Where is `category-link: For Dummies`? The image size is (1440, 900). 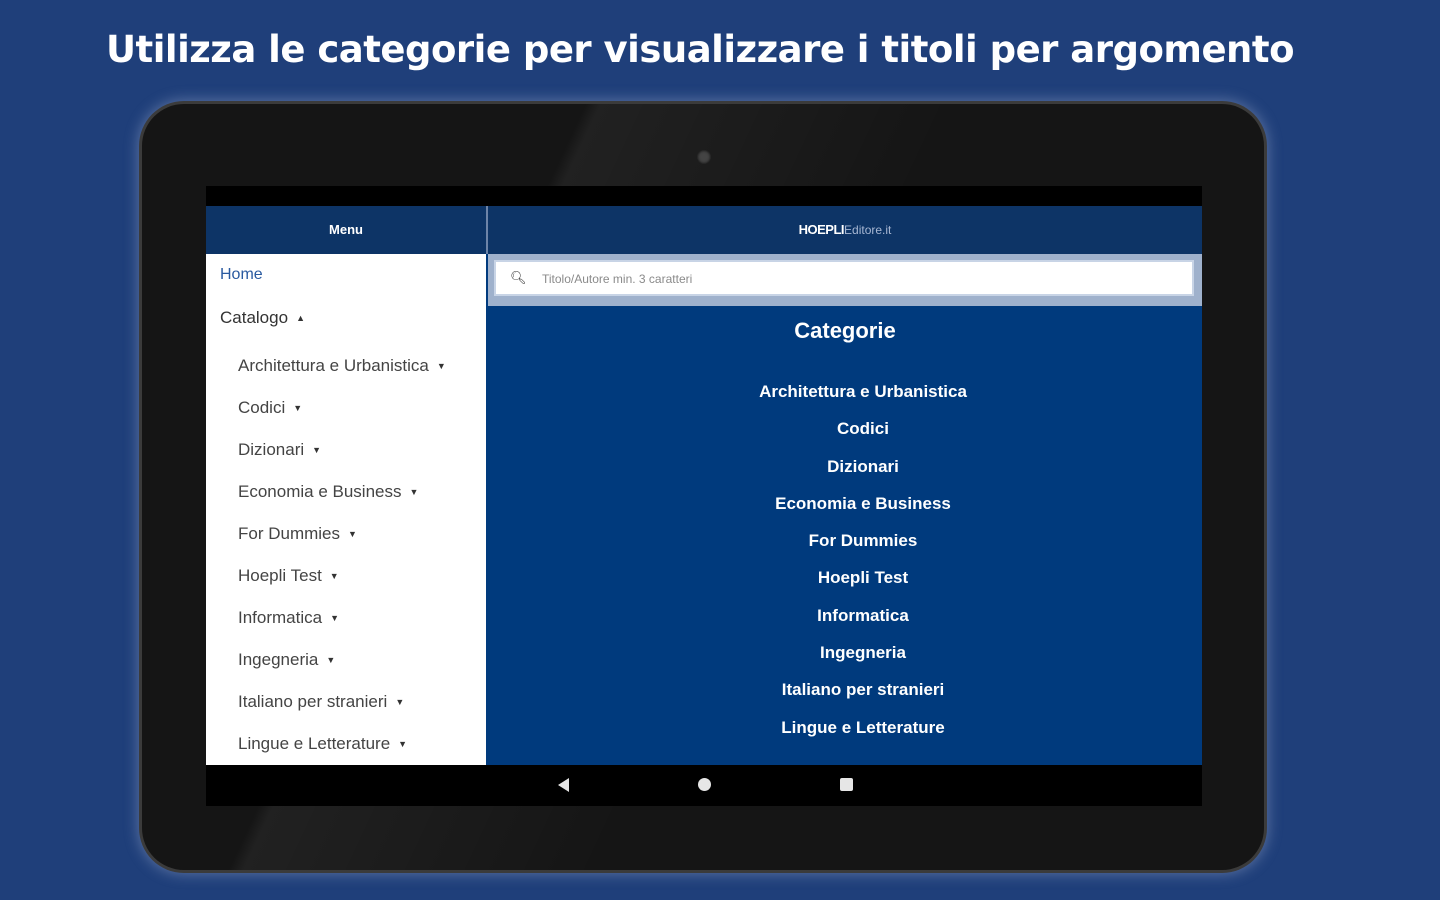 category-link: For Dummies is located at coordinates (854, 549).